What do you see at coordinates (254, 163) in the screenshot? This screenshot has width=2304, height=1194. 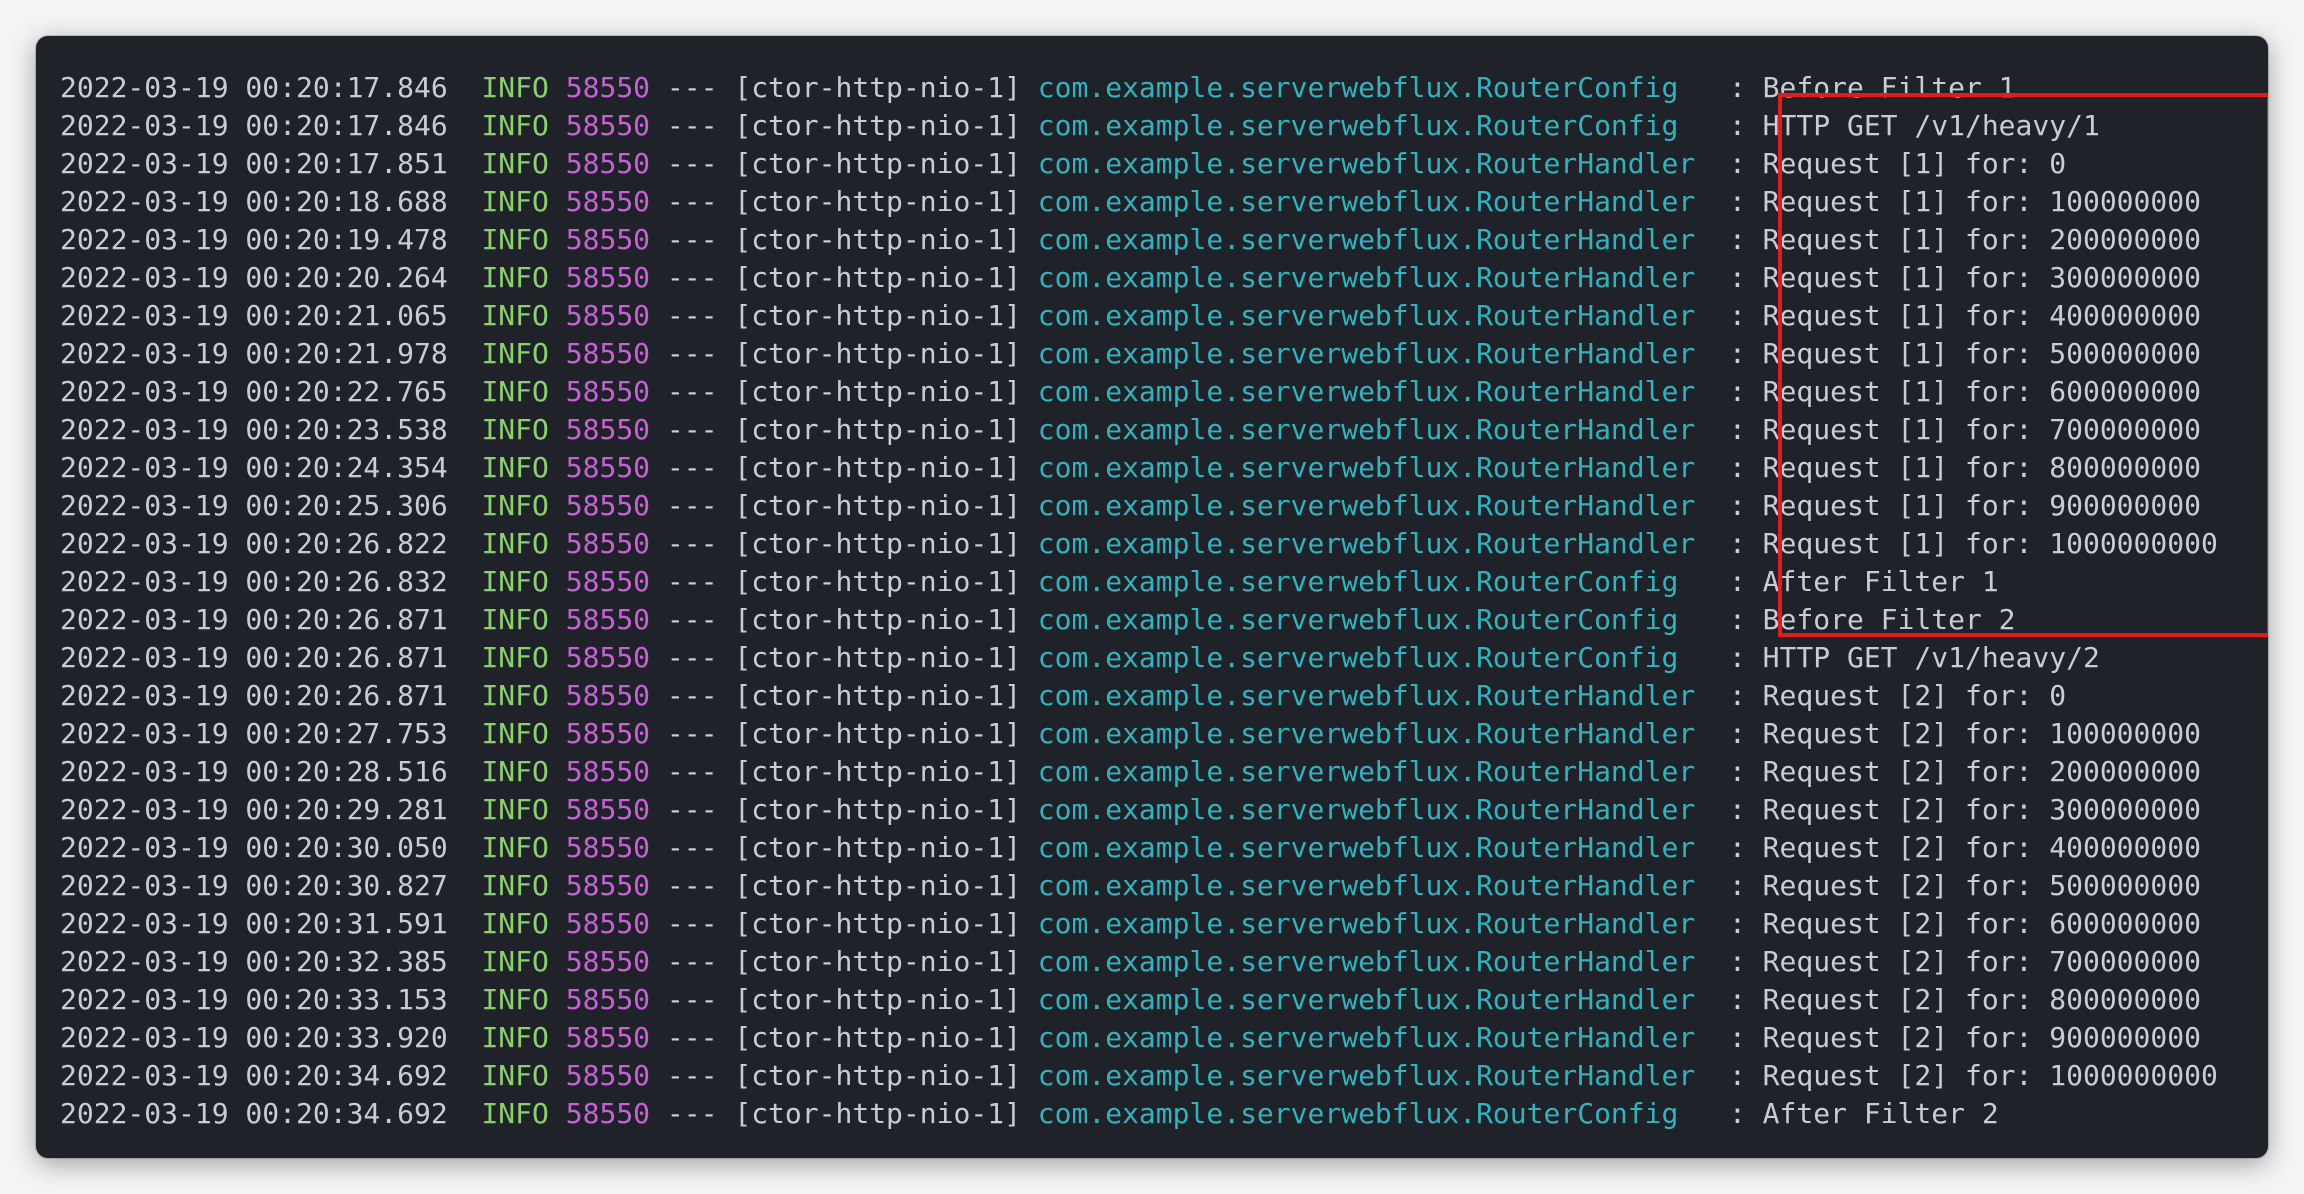 I see `timestamp: 2022-03-19 00:20:17.851` at bounding box center [254, 163].